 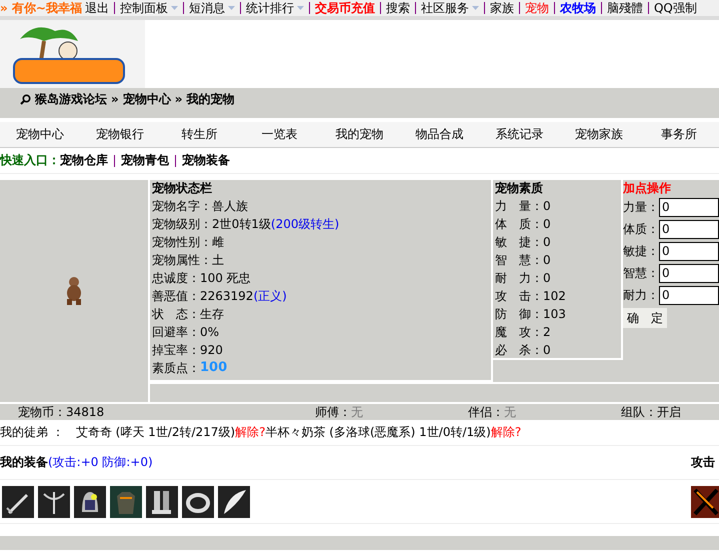 I want to click on nav-link: QQ强制, so click(x=675, y=8).